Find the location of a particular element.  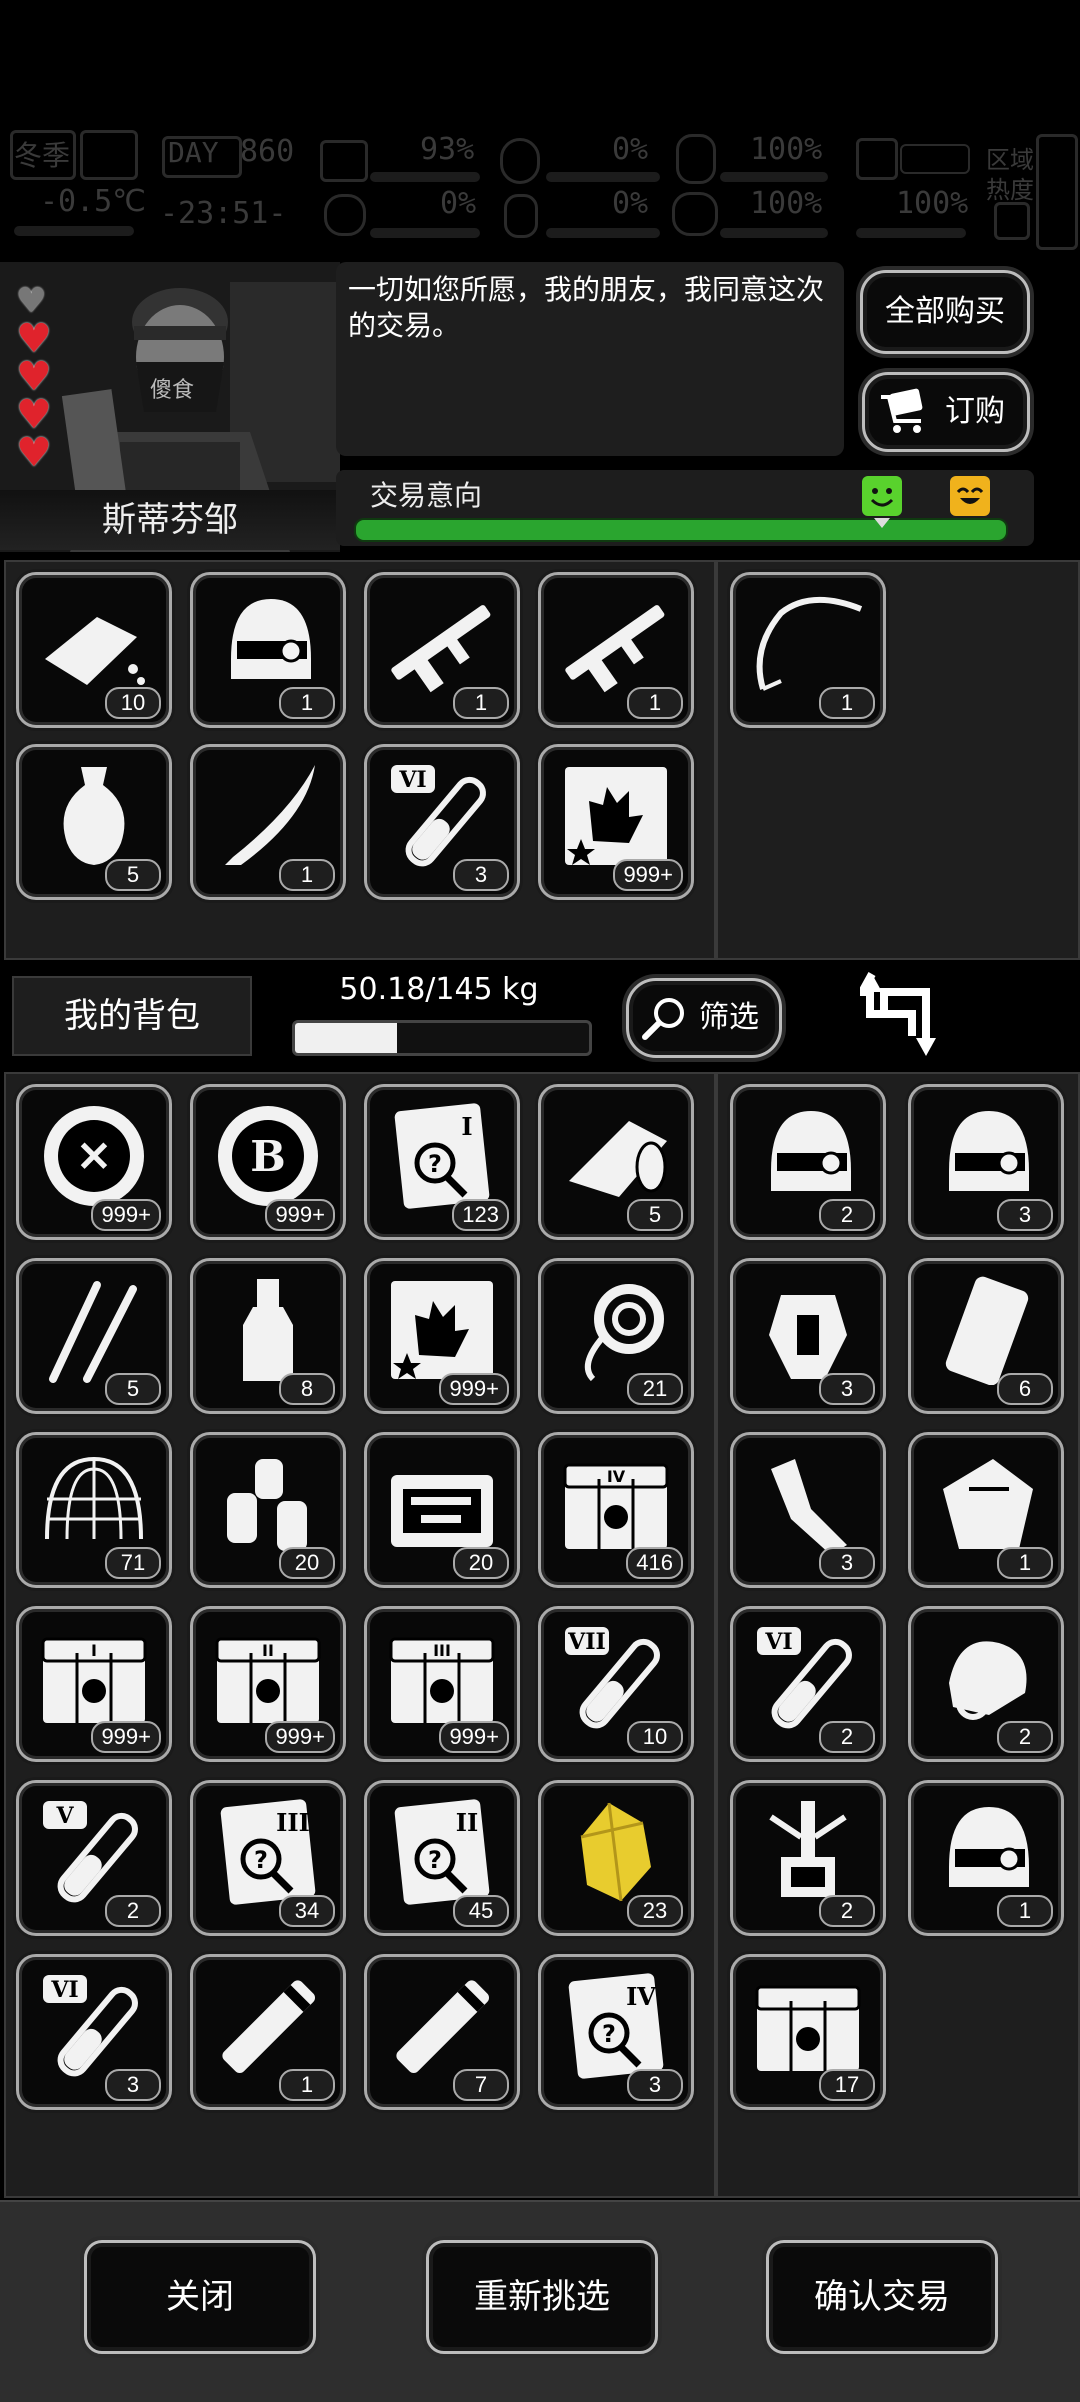

item-slot: 71 is located at coordinates (94, 1510).